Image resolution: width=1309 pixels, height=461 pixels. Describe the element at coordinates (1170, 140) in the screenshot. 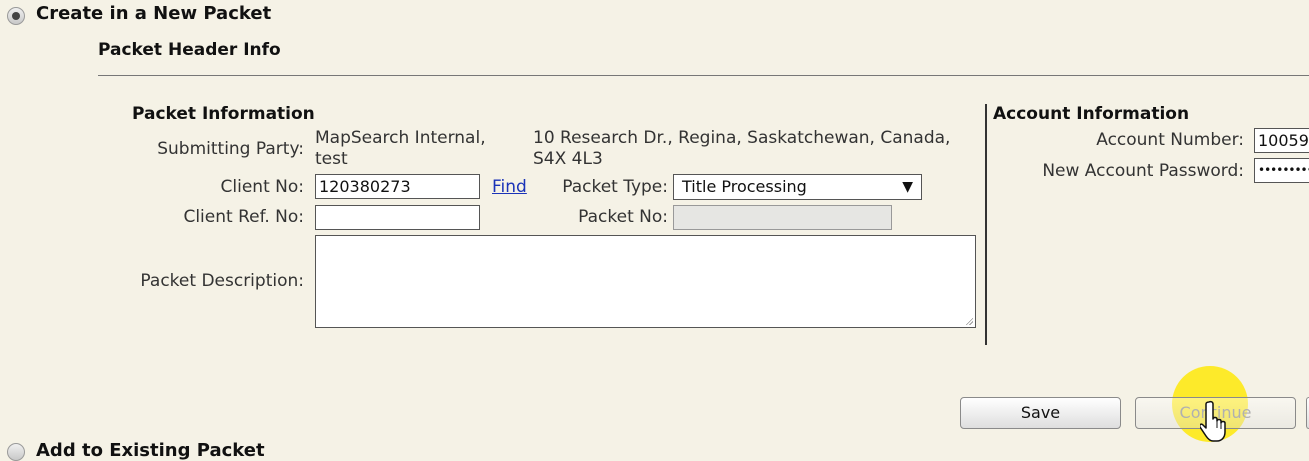

I see `account-number-label: Account Number:` at that location.